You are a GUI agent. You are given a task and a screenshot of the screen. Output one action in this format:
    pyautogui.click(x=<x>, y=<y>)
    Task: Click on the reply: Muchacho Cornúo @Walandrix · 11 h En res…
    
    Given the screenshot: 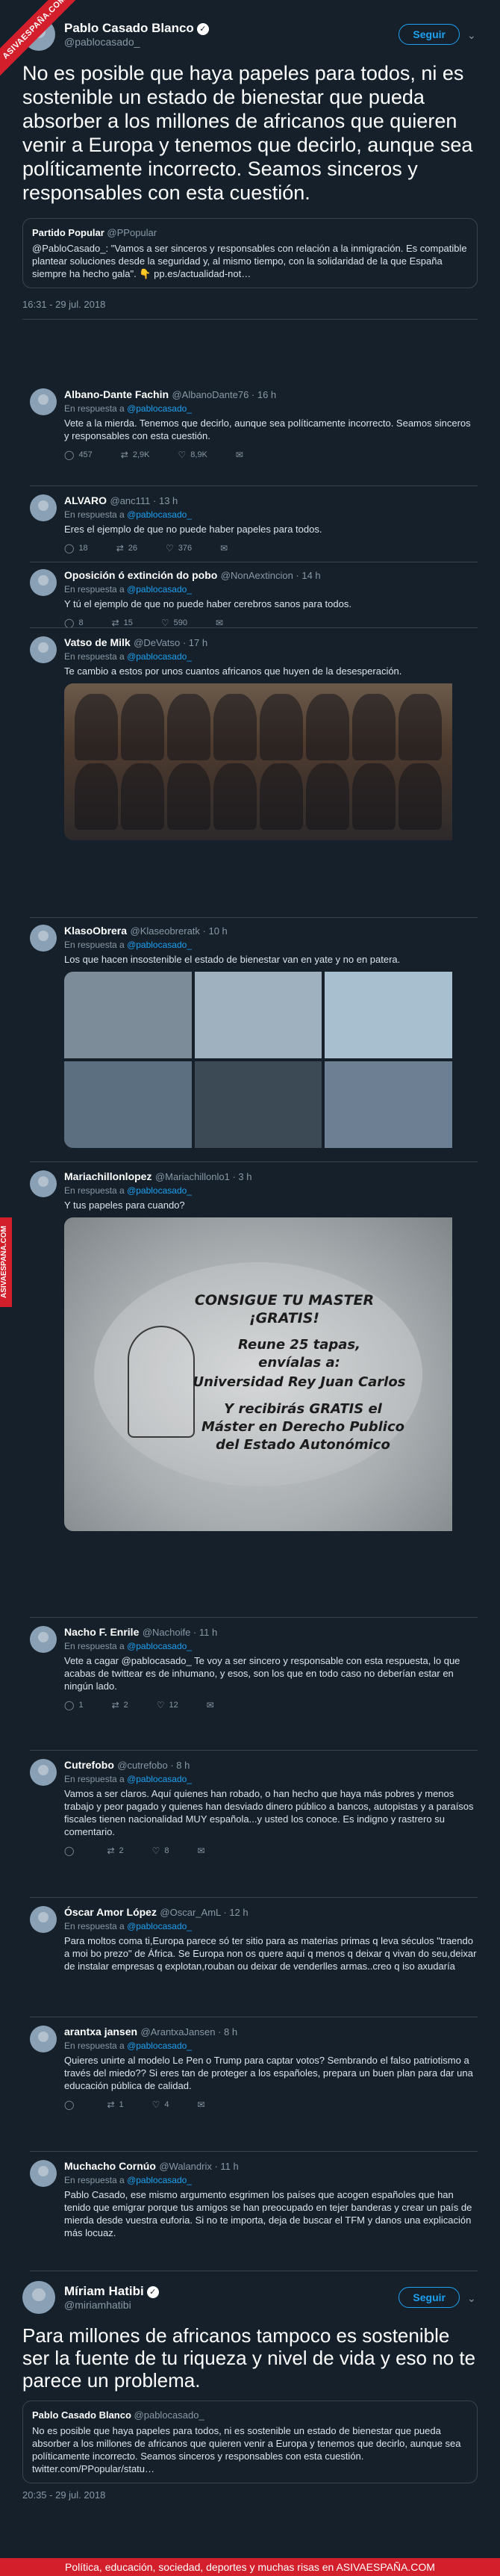 What is the action you would take?
    pyautogui.click(x=254, y=2200)
    